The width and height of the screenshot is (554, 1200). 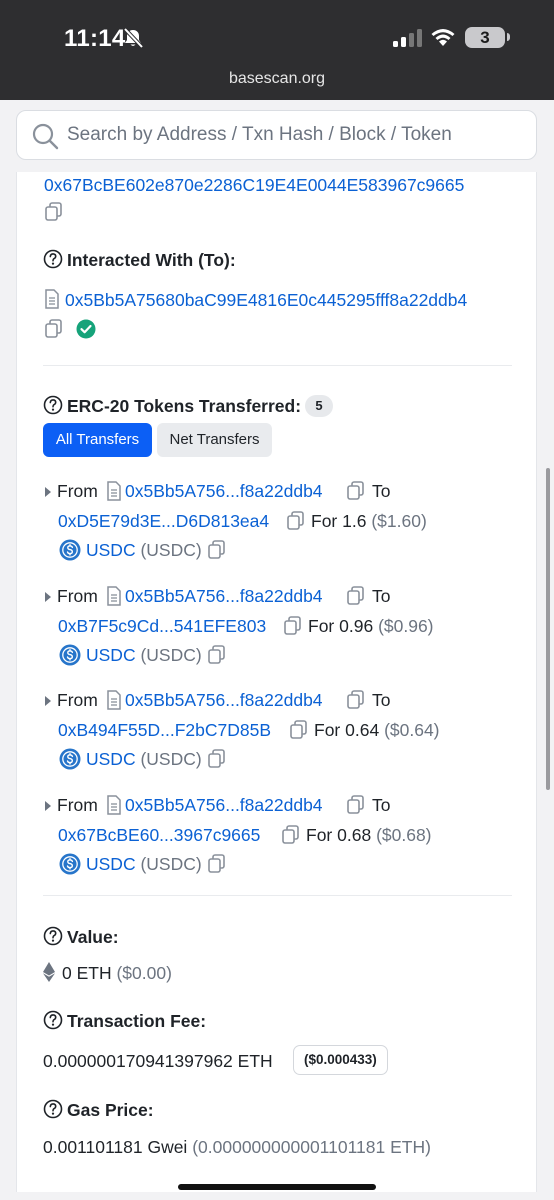 What do you see at coordinates (356, 625) in the screenshot?
I see `transfer-amount: 0.96` at bounding box center [356, 625].